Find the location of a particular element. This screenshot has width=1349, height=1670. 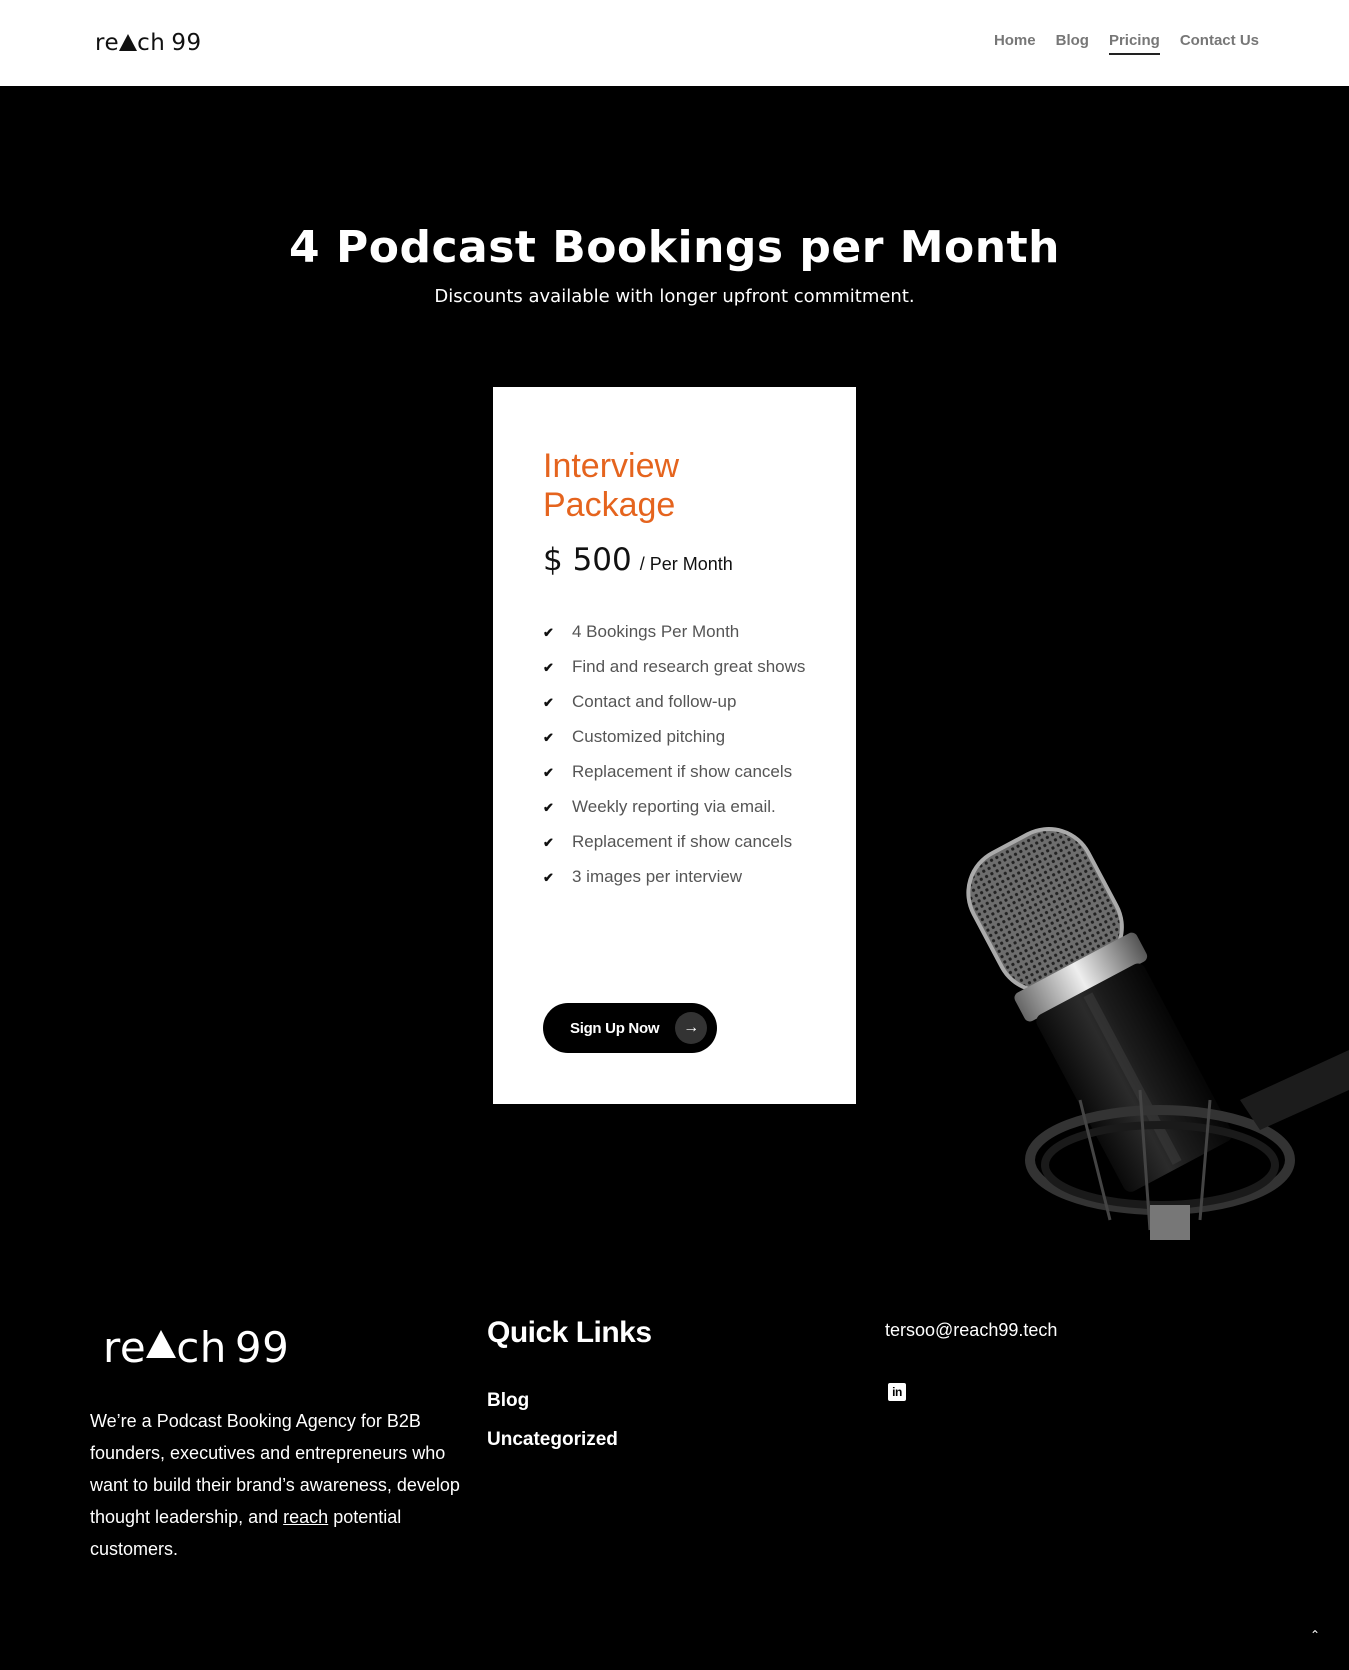

arrow-right-icon: → is located at coordinates (691, 1028).